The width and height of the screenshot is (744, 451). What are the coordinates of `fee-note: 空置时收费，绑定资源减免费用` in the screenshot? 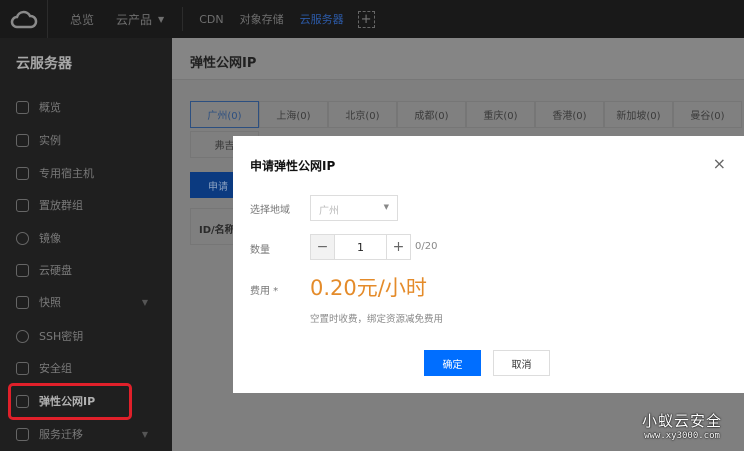 It's located at (377, 319).